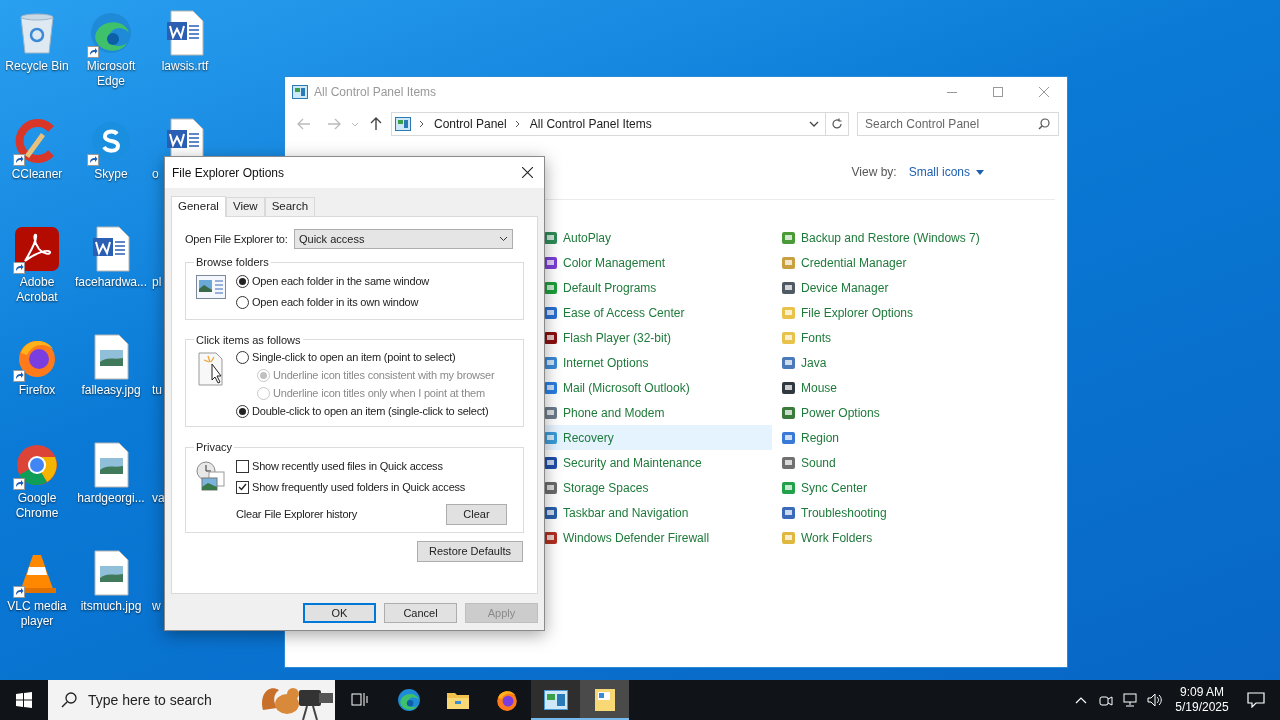 Image resolution: width=1280 pixels, height=720 pixels. I want to click on group-title: Click items as follows, so click(248, 340).